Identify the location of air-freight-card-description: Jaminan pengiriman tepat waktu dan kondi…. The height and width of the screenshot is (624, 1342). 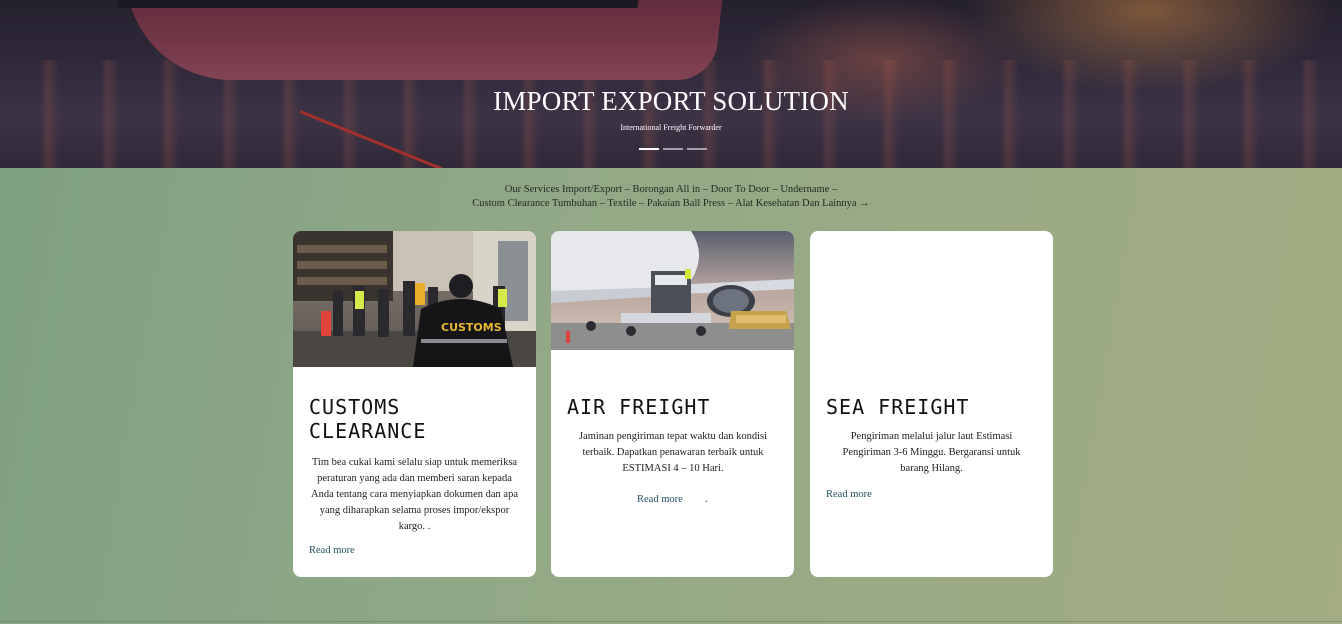
(673, 452).